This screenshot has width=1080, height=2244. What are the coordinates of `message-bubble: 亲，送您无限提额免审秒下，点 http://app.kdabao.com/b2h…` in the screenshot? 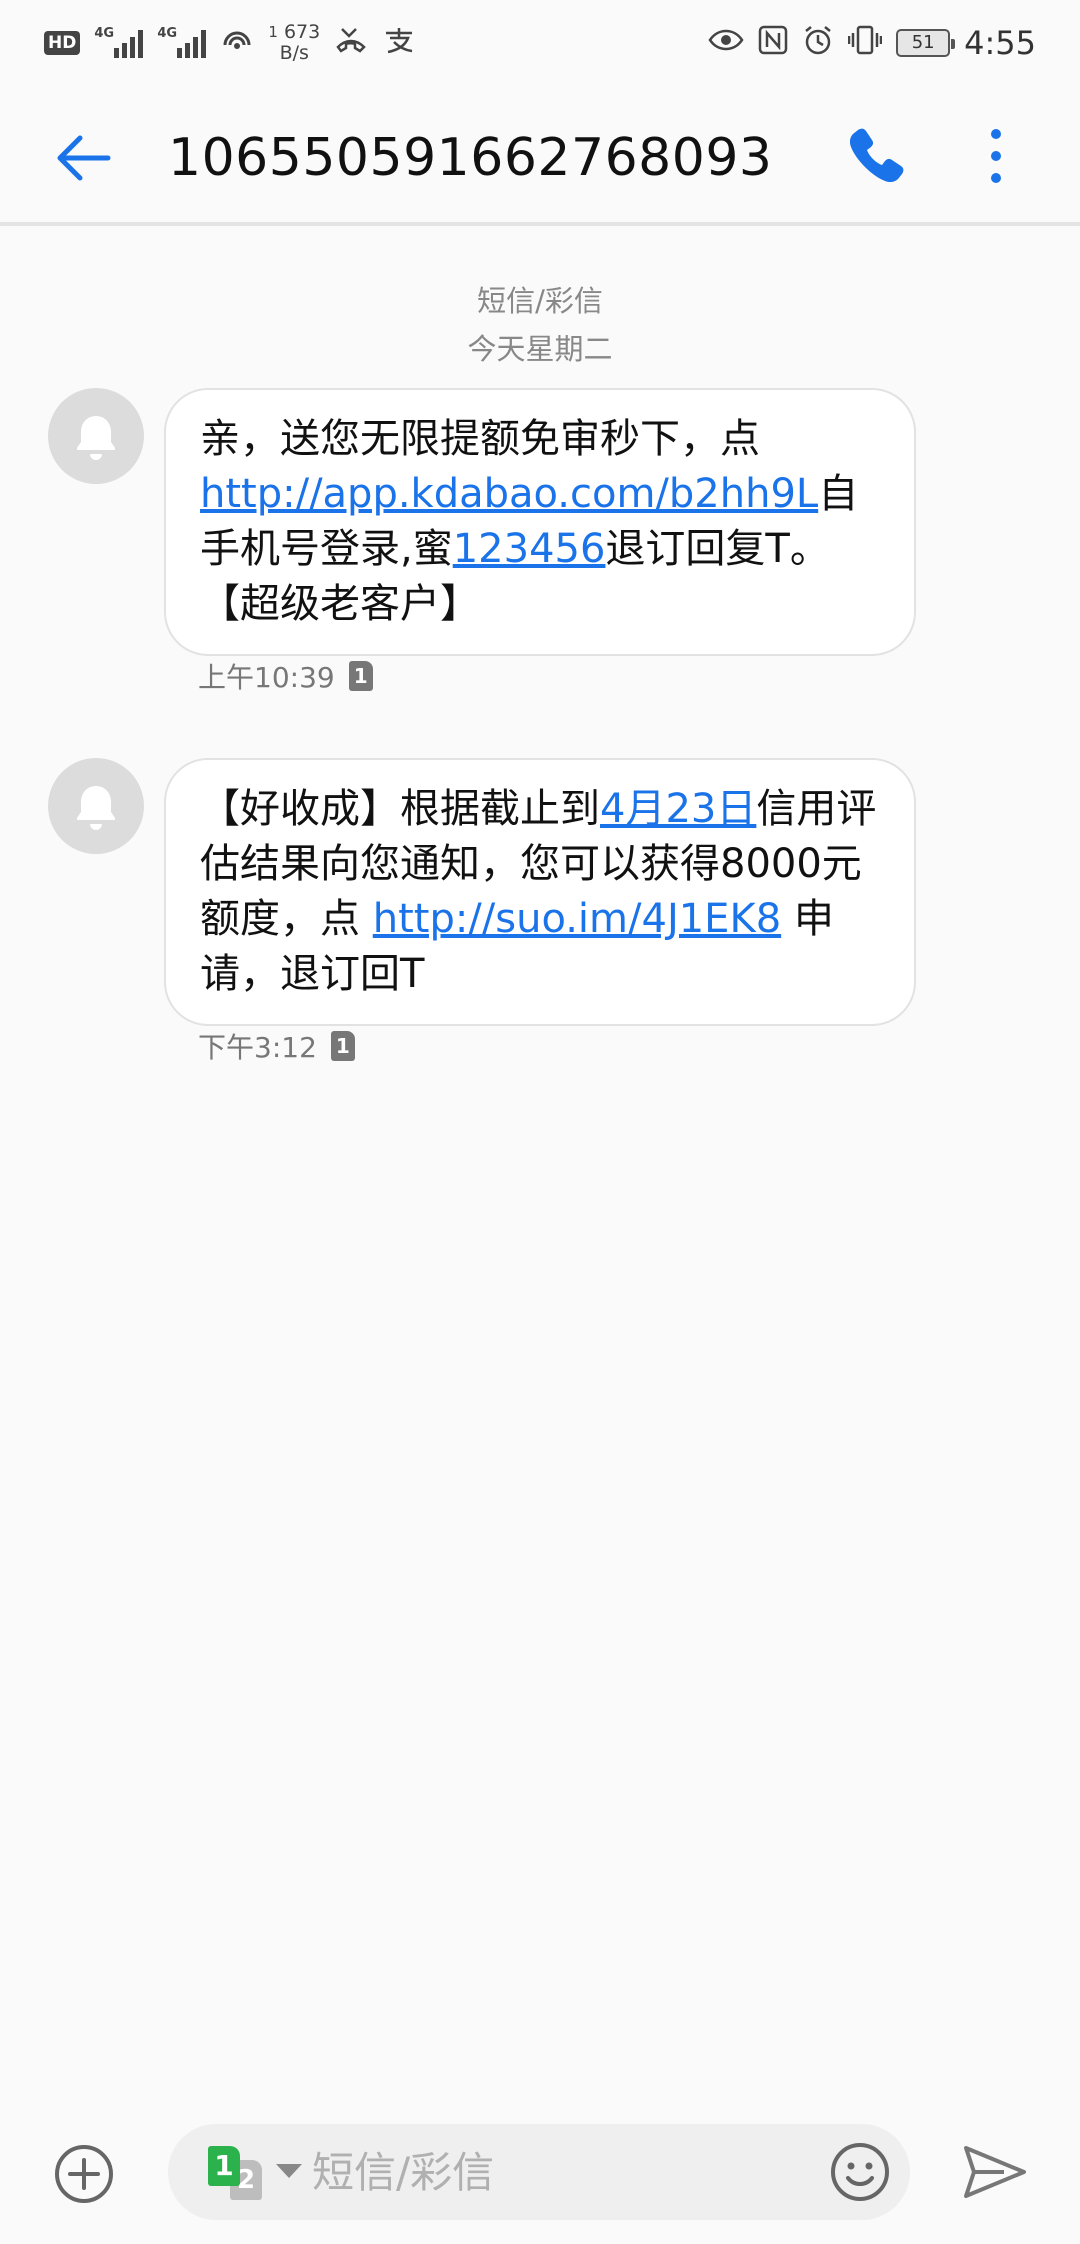 It's located at (540, 522).